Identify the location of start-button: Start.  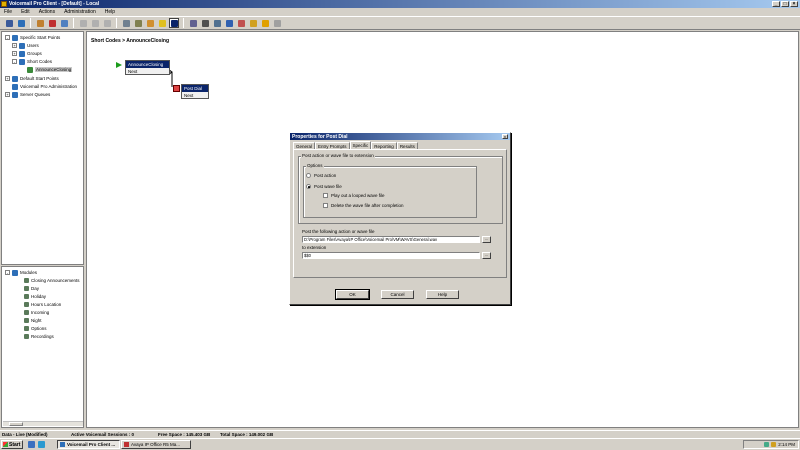
(12, 444).